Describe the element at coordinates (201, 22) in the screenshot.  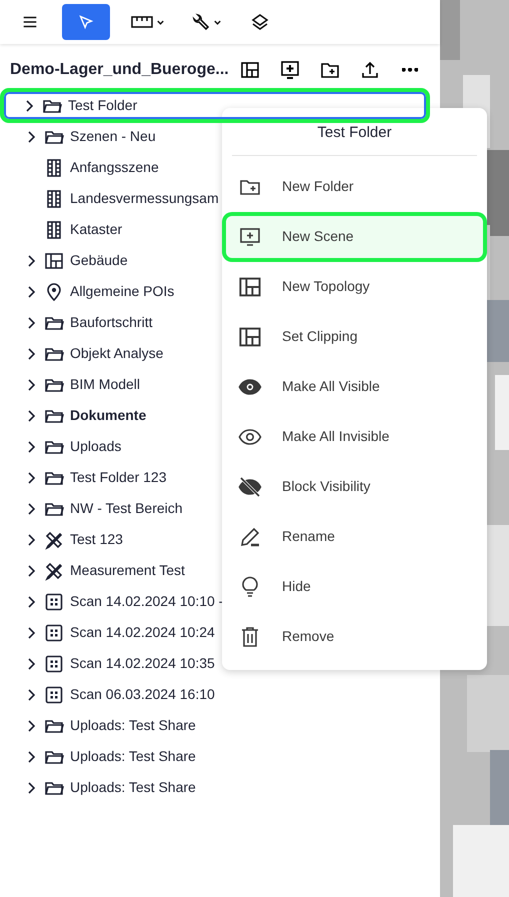
I see `wrench-icon` at that location.